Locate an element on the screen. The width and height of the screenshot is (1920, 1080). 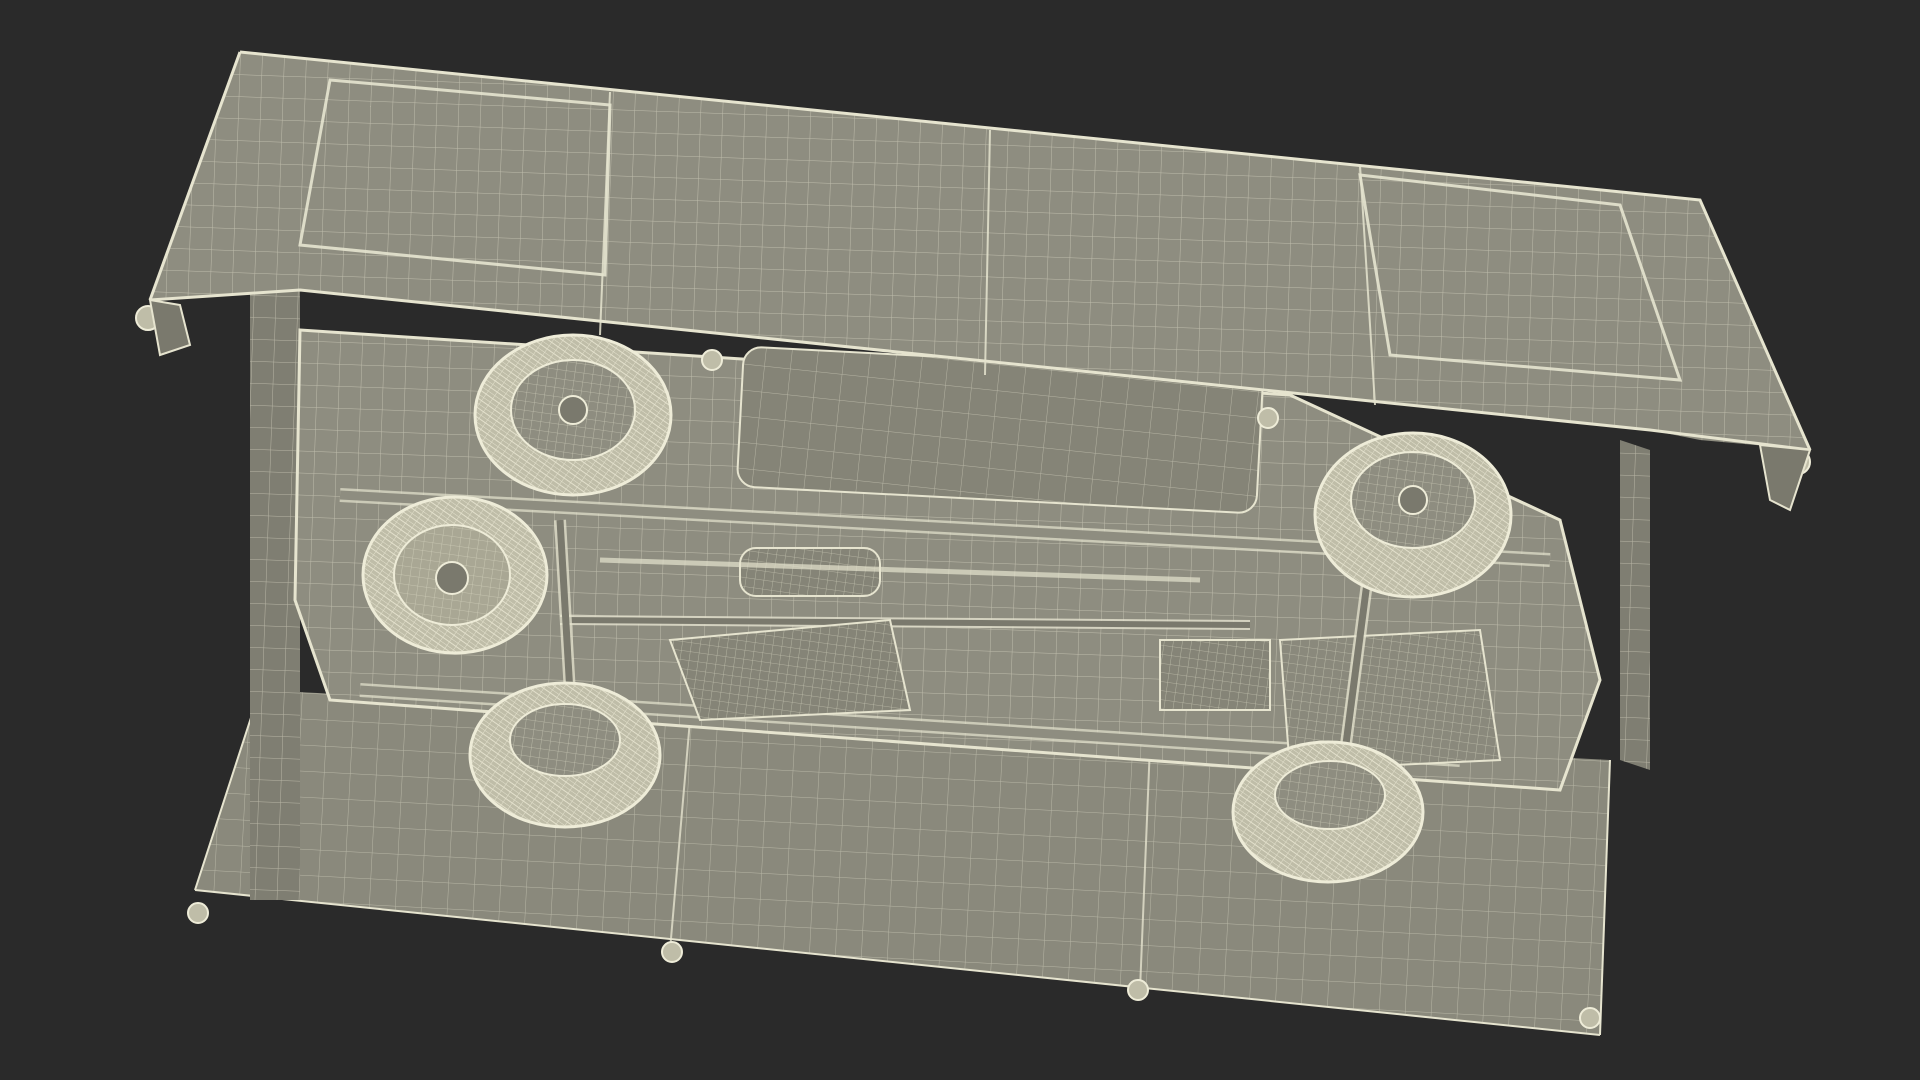
front-top-wheel is located at coordinates (1413, 515).